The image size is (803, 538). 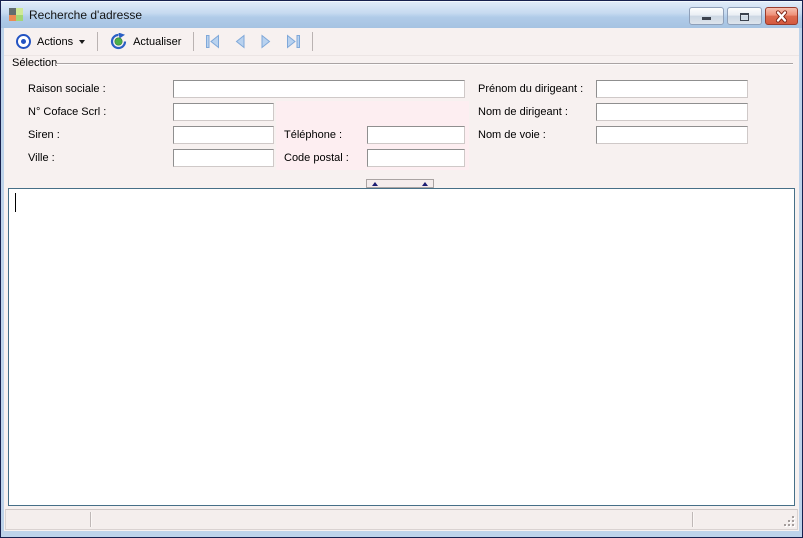 I want to click on refresh-button: Actualiser, so click(x=145, y=41).